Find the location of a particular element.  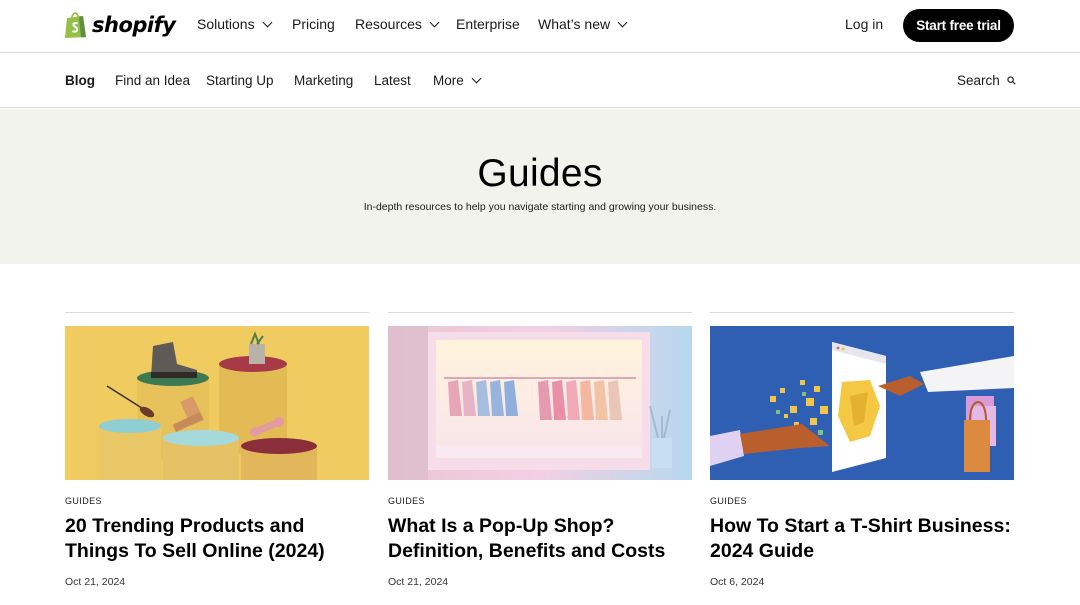

blognav-item-blog: Blog is located at coordinates (80, 80).